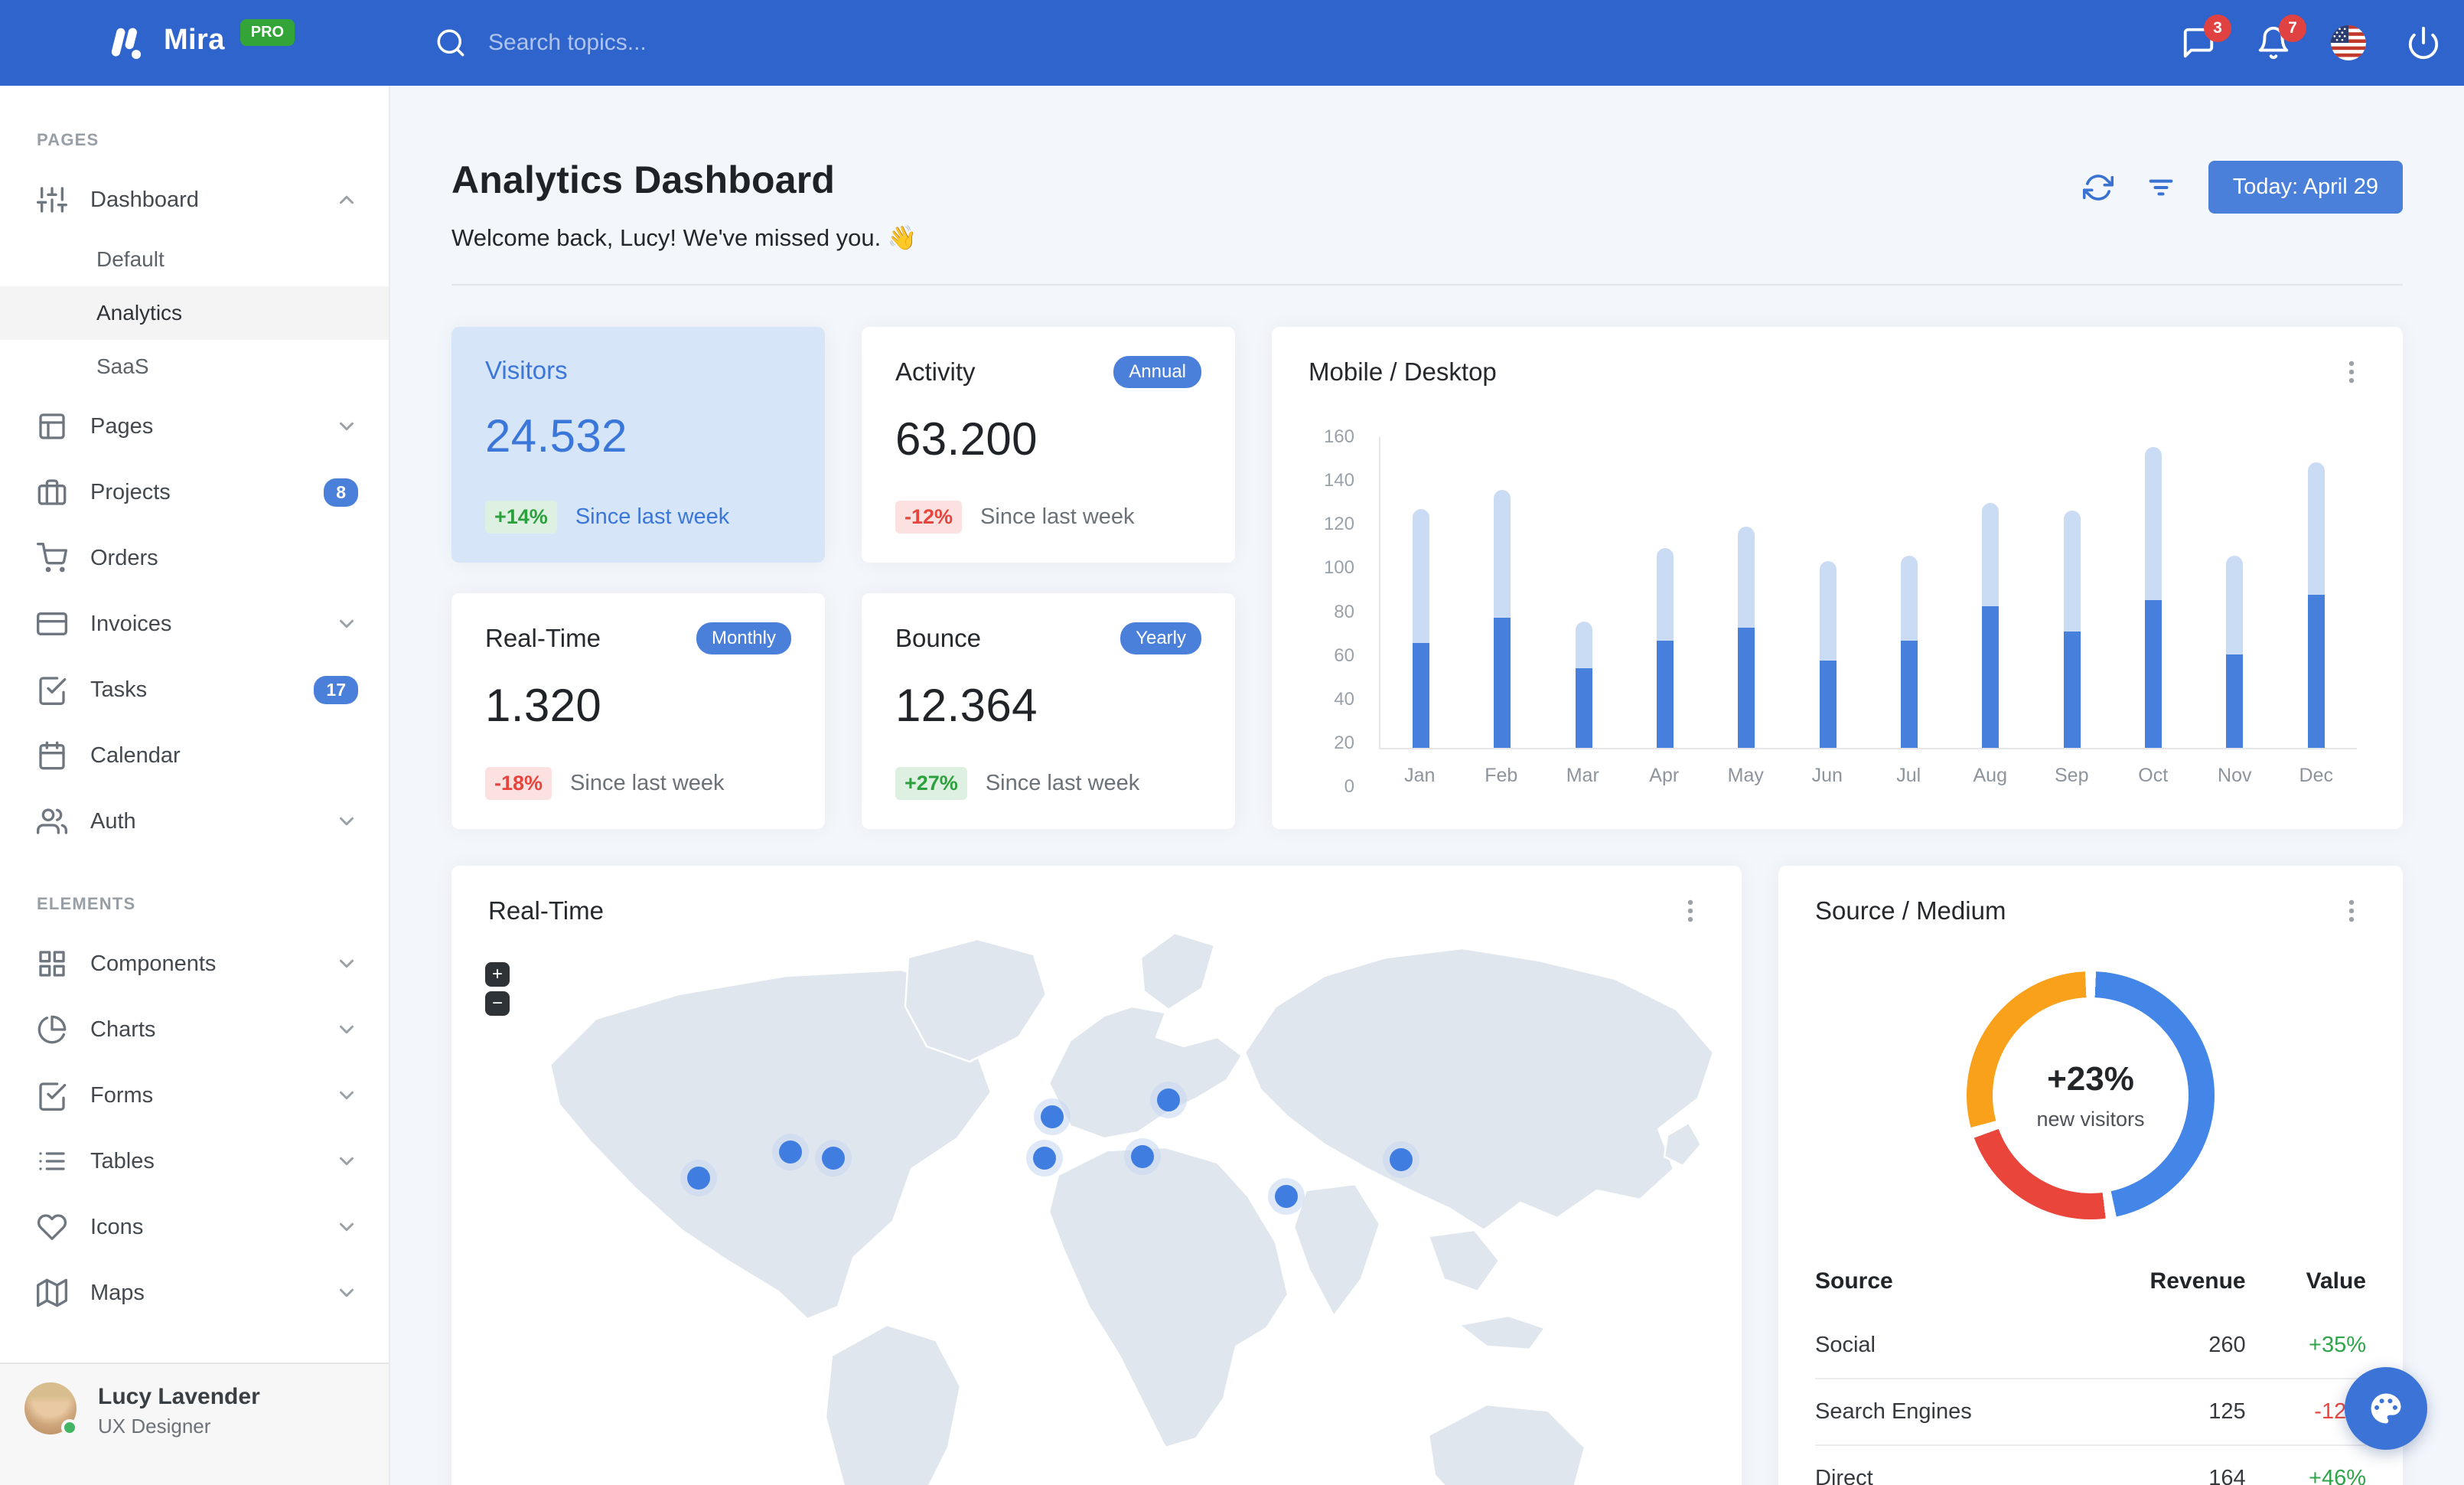 The width and height of the screenshot is (2464, 1485). What do you see at coordinates (1869, 775) in the screenshot?
I see `bar-chart-x-axis: Jan Feb Mar Apr May Jun Jul Aug Sep Oct Nov Dec` at bounding box center [1869, 775].